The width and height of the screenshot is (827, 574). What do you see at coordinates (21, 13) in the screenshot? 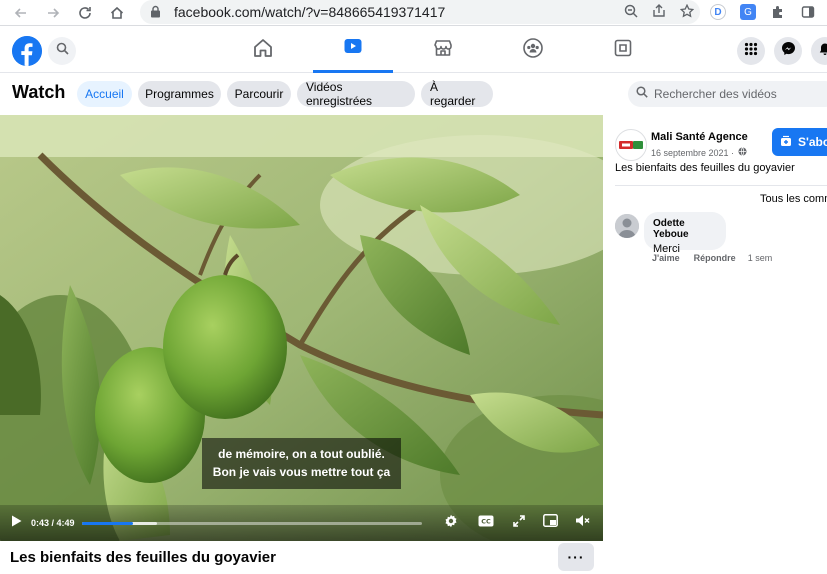
I see `back-icon` at bounding box center [21, 13].